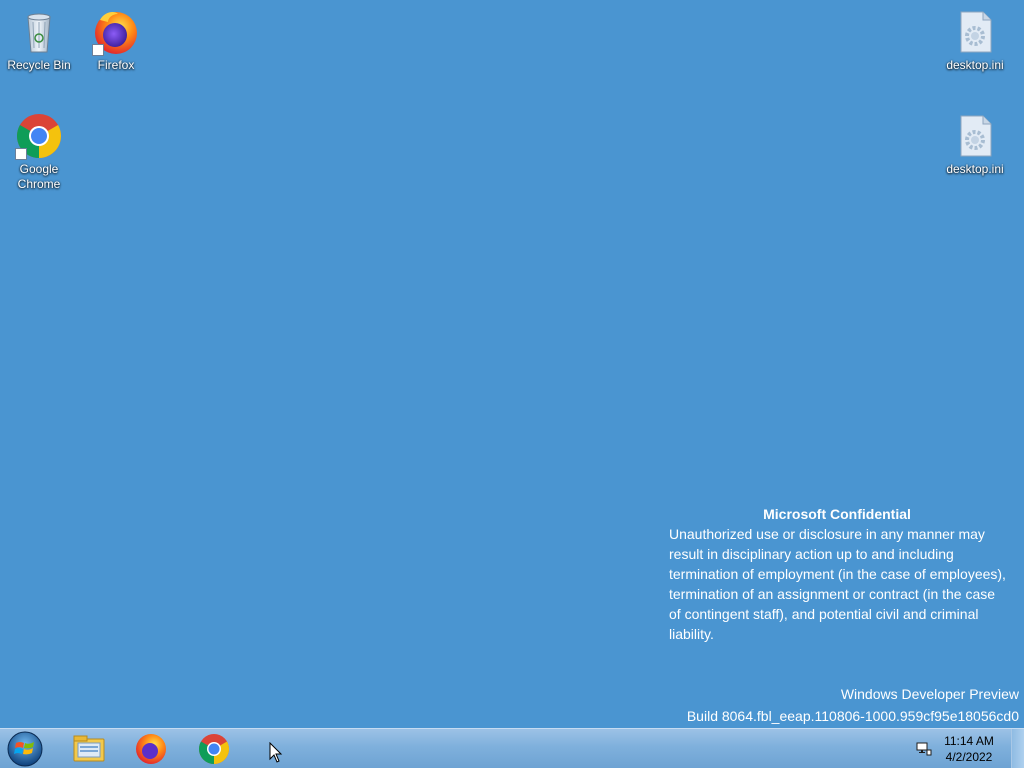 This screenshot has height=773, width=1024. Describe the element at coordinates (39, 65) in the screenshot. I see `desktop-icon-label: Recycle Bin` at that location.